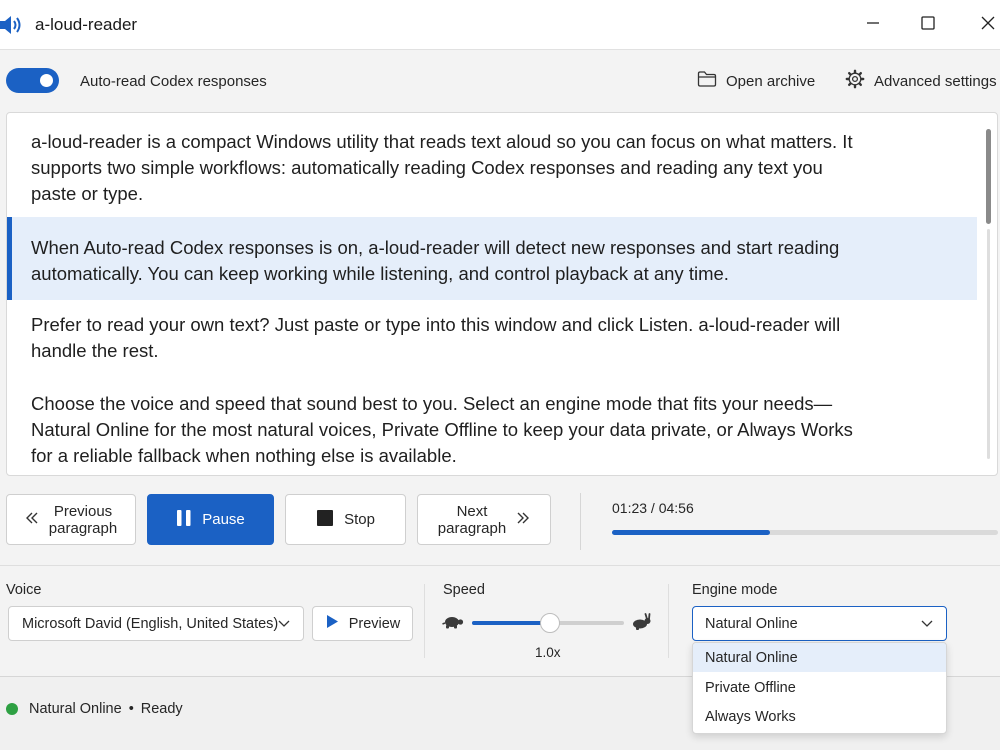 The height and width of the screenshot is (750, 1000). What do you see at coordinates (805, 532) in the screenshot?
I see `playback-progress-bar` at bounding box center [805, 532].